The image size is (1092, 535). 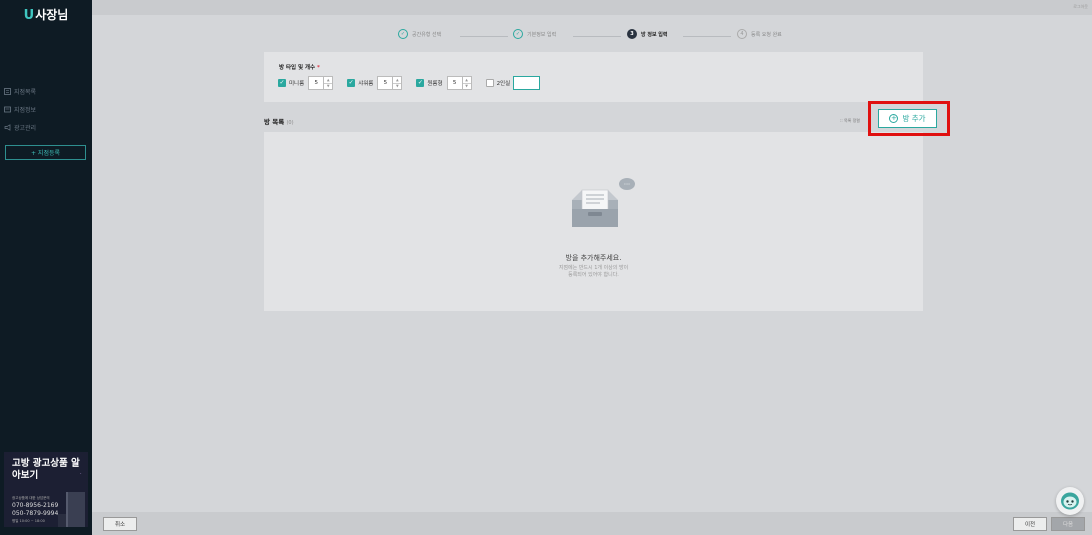 I want to click on room-count: (0), so click(x=290, y=123).